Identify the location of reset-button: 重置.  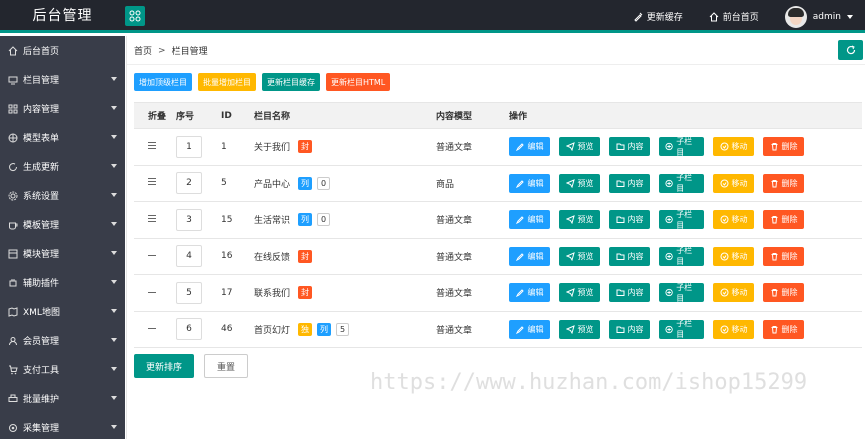
(226, 366).